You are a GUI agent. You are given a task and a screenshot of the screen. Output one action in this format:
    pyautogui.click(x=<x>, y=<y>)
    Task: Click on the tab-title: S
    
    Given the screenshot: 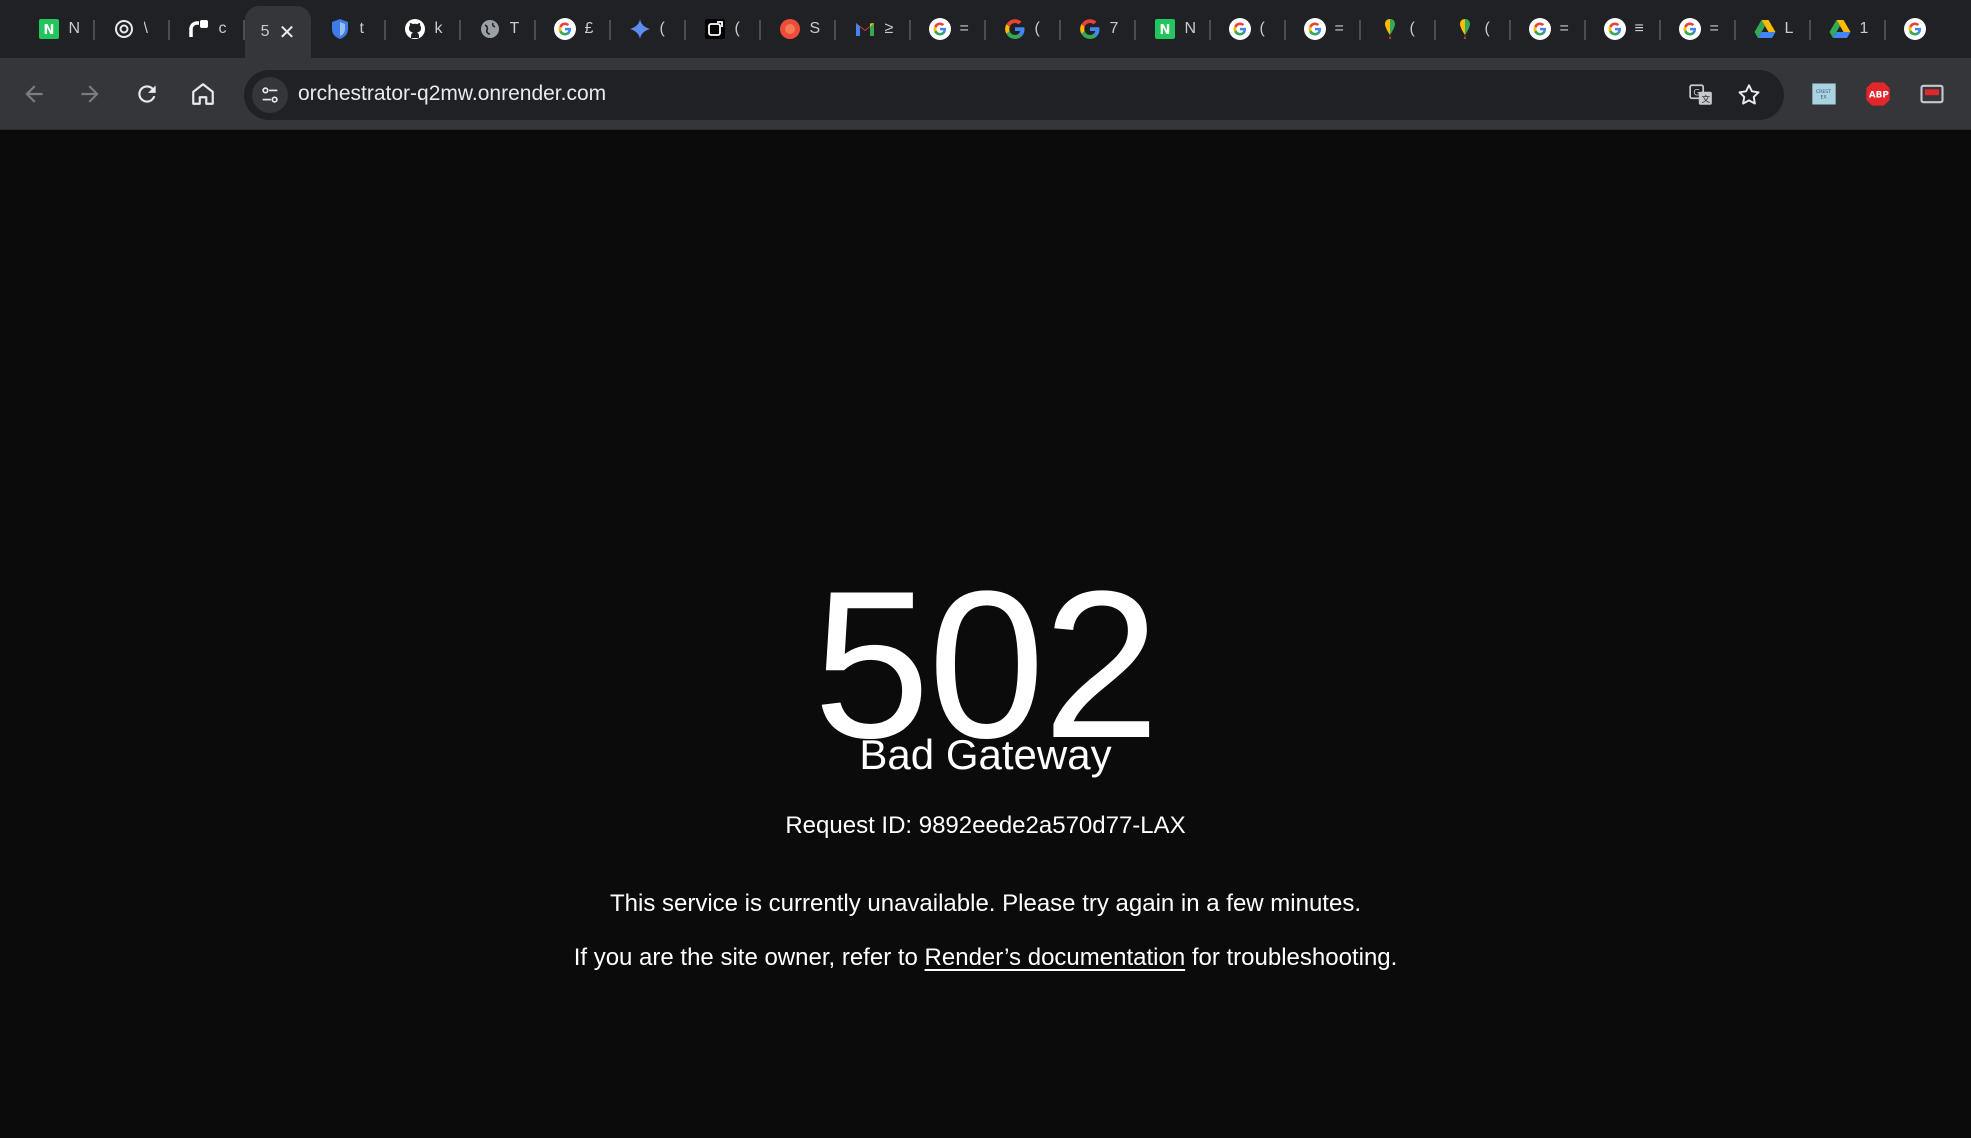 What is the action you would take?
    pyautogui.click(x=814, y=28)
    